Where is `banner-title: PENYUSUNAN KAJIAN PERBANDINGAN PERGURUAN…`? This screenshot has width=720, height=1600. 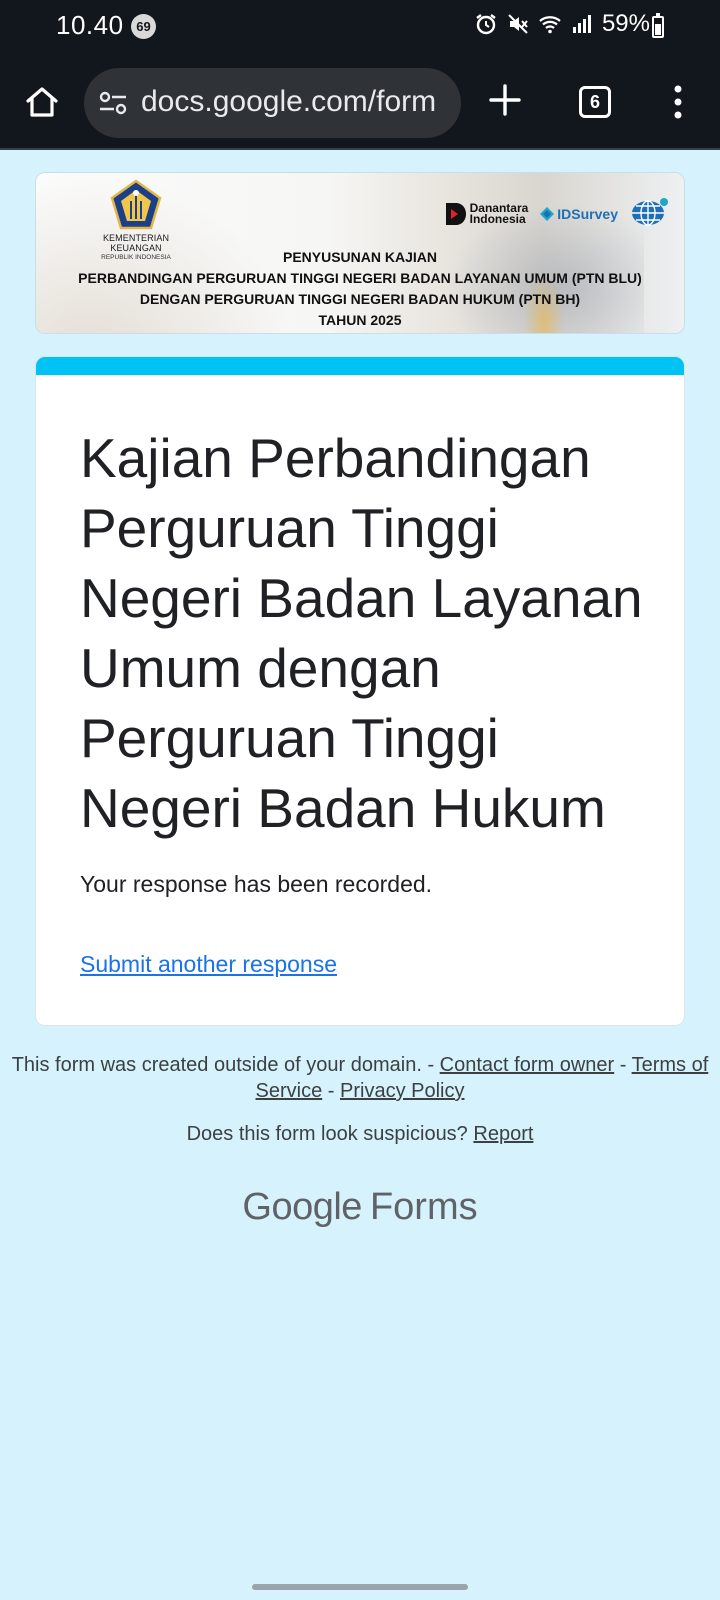 banner-title: PENYUSUNAN KAJIAN PERBANDINGAN PERGURUAN… is located at coordinates (360, 289).